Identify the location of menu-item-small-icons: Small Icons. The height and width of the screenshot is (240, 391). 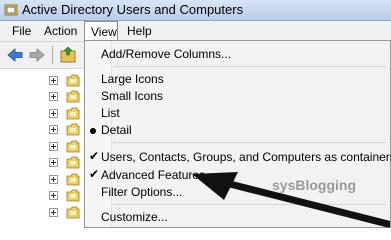
(132, 96).